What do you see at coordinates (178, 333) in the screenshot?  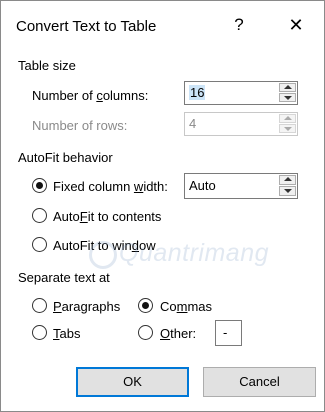 I see `other-label: Other:` at bounding box center [178, 333].